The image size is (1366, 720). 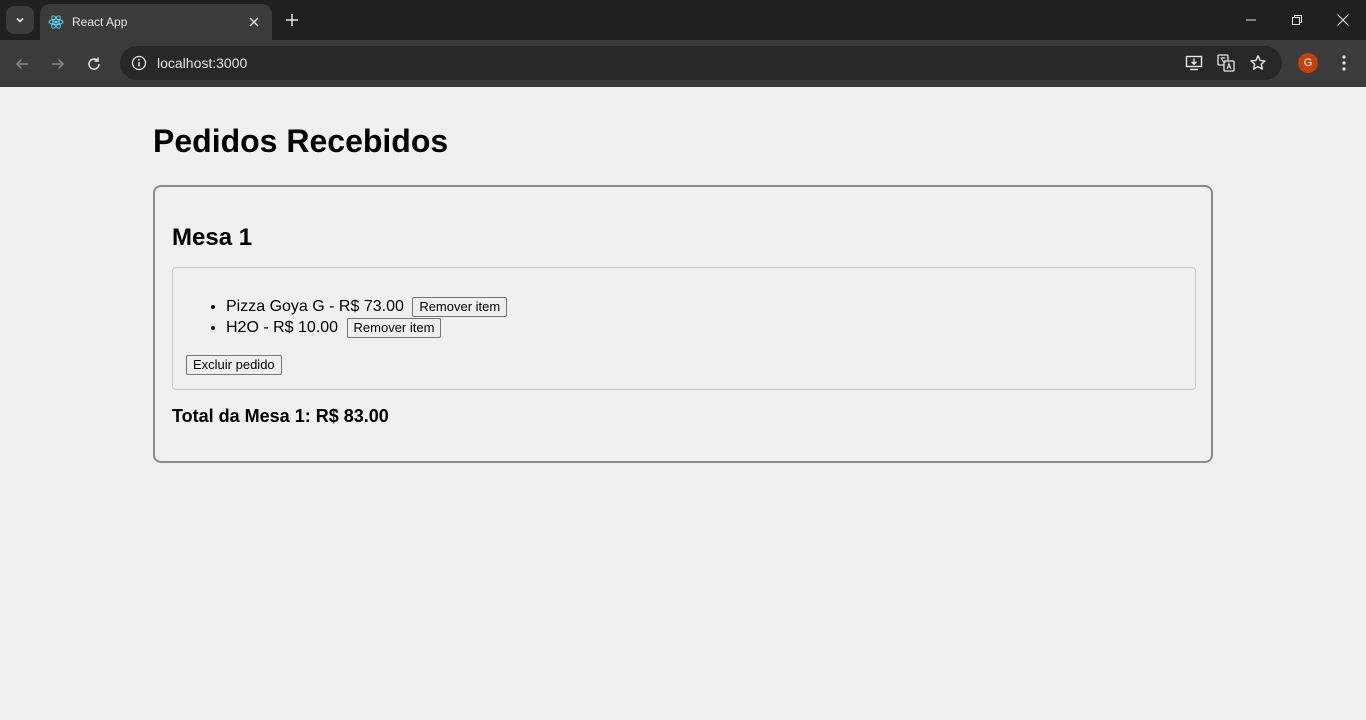 What do you see at coordinates (282, 328) in the screenshot?
I see `item-text: H2O - R$ 10.00` at bounding box center [282, 328].